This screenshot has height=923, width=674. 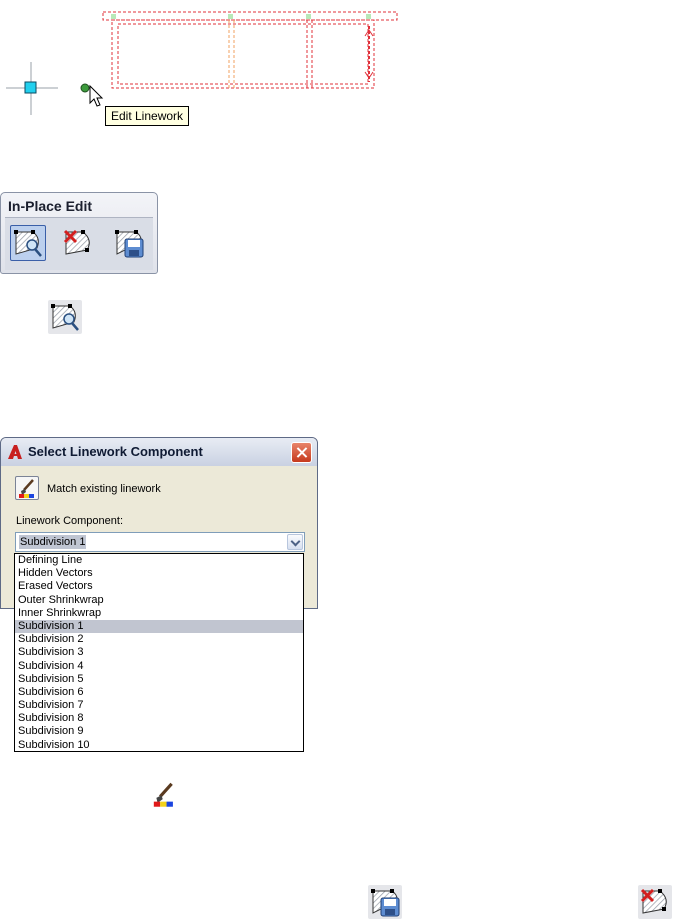 I want to click on cancel-edit-icon-reference, so click(x=655, y=902).